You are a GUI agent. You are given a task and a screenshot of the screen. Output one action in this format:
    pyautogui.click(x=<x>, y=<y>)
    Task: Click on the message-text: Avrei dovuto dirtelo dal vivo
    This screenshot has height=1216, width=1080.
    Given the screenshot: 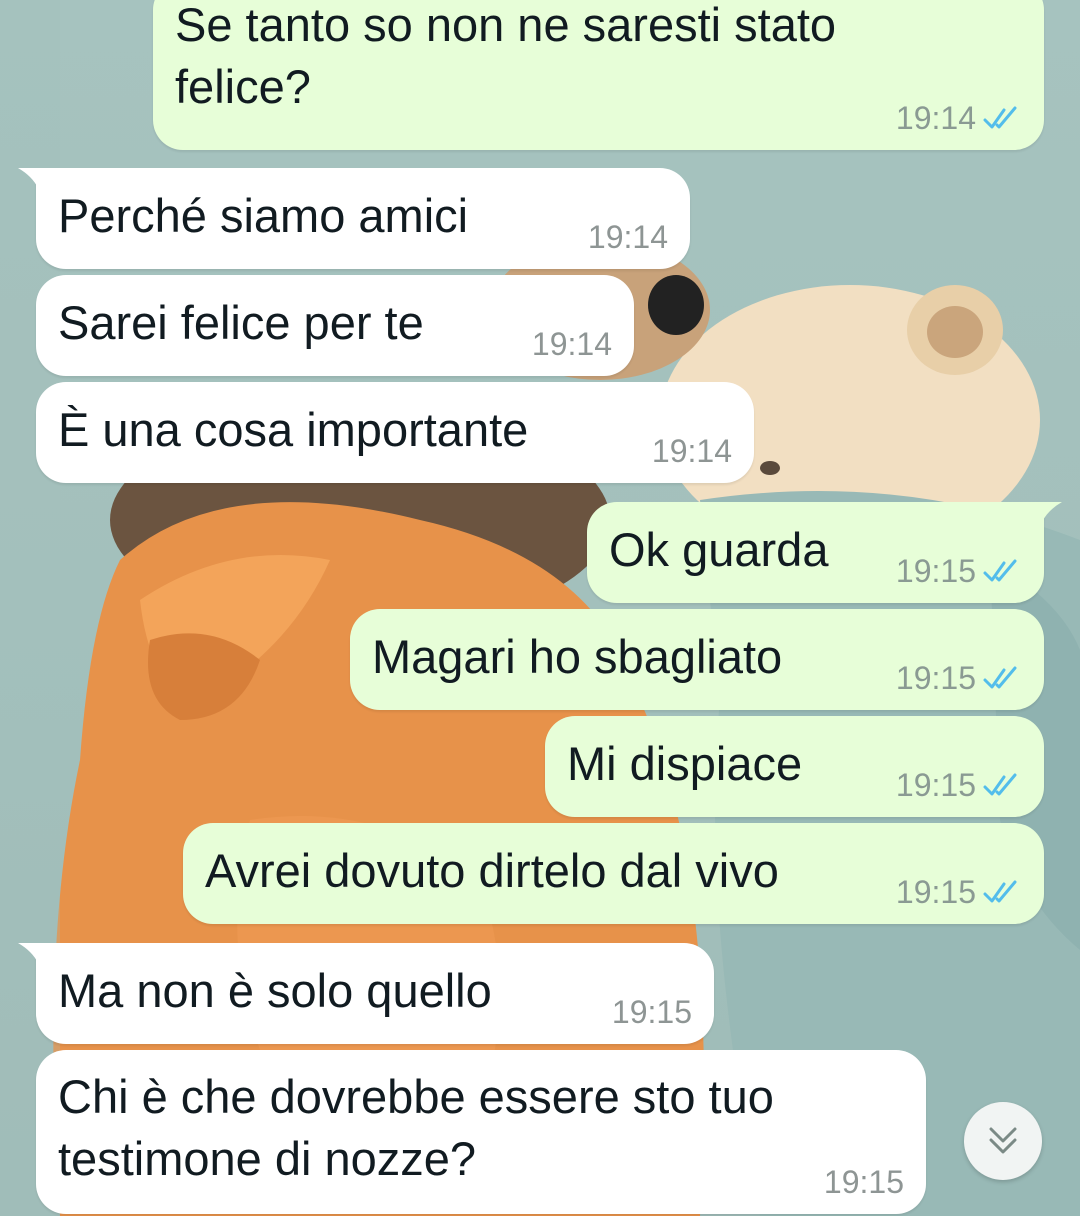 What is the action you would take?
    pyautogui.click(x=492, y=870)
    